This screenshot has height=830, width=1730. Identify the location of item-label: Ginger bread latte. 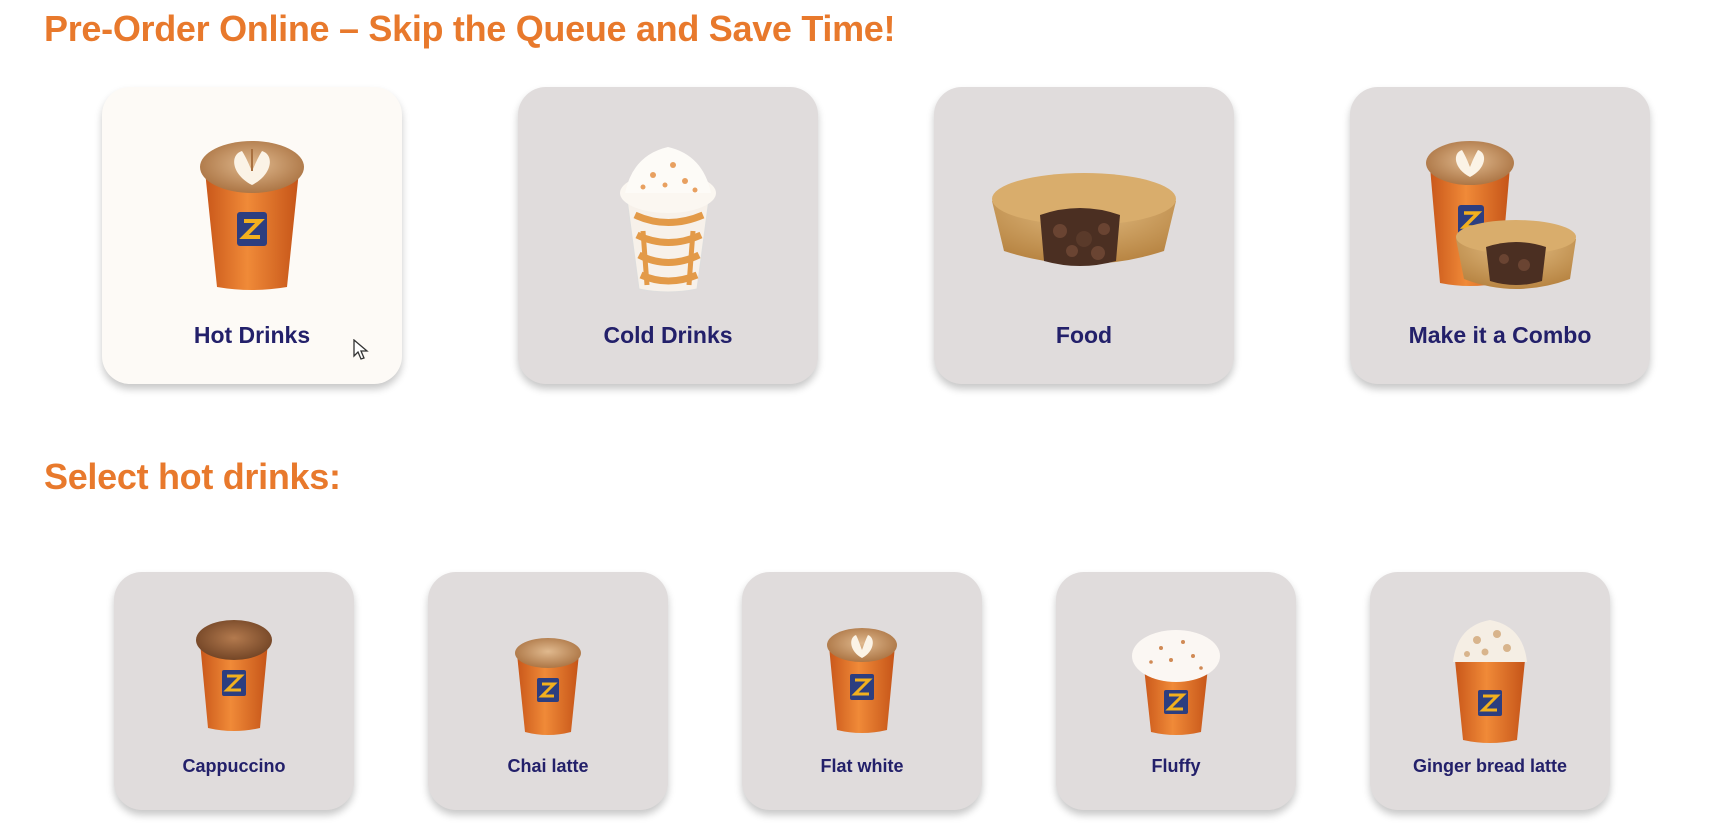
(1490, 766).